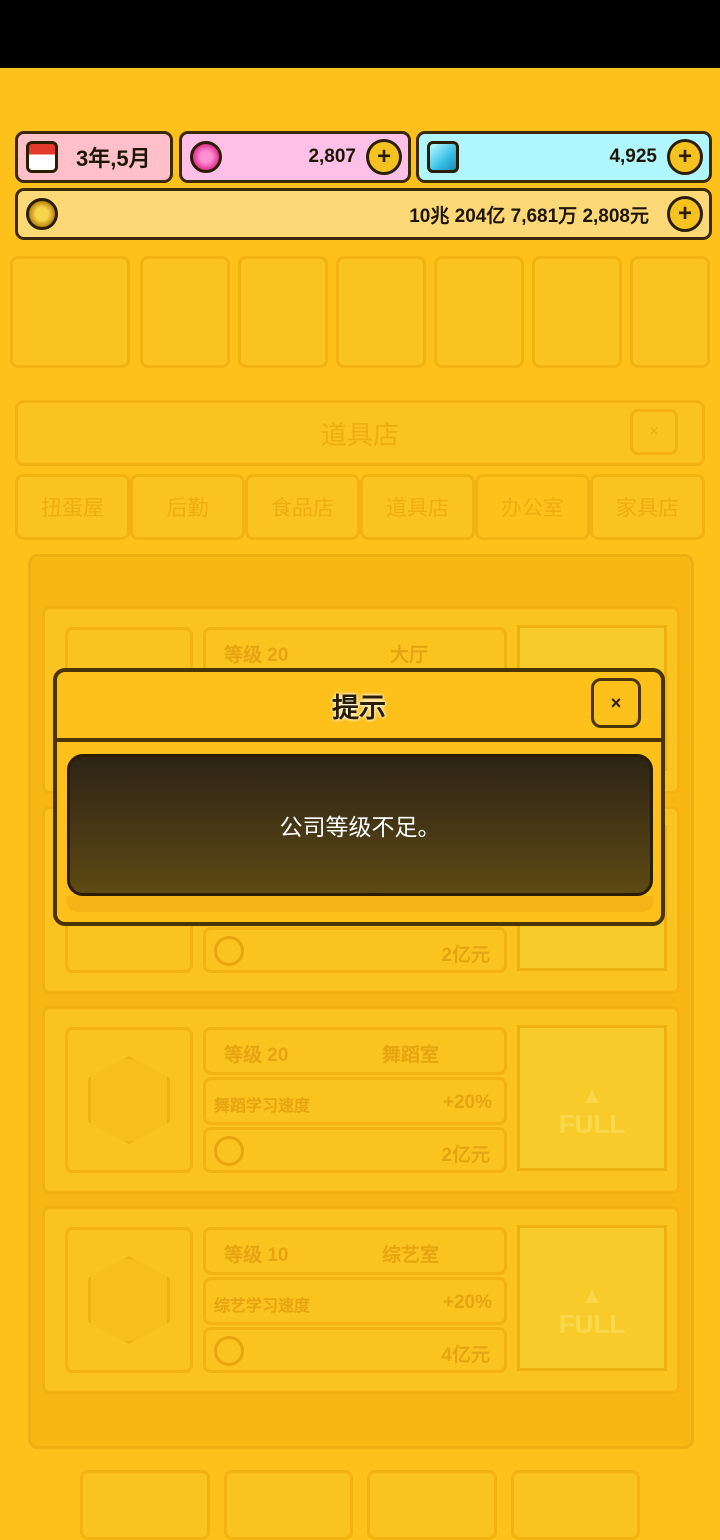  I want to click on card-level: 等级 10, so click(256, 1255).